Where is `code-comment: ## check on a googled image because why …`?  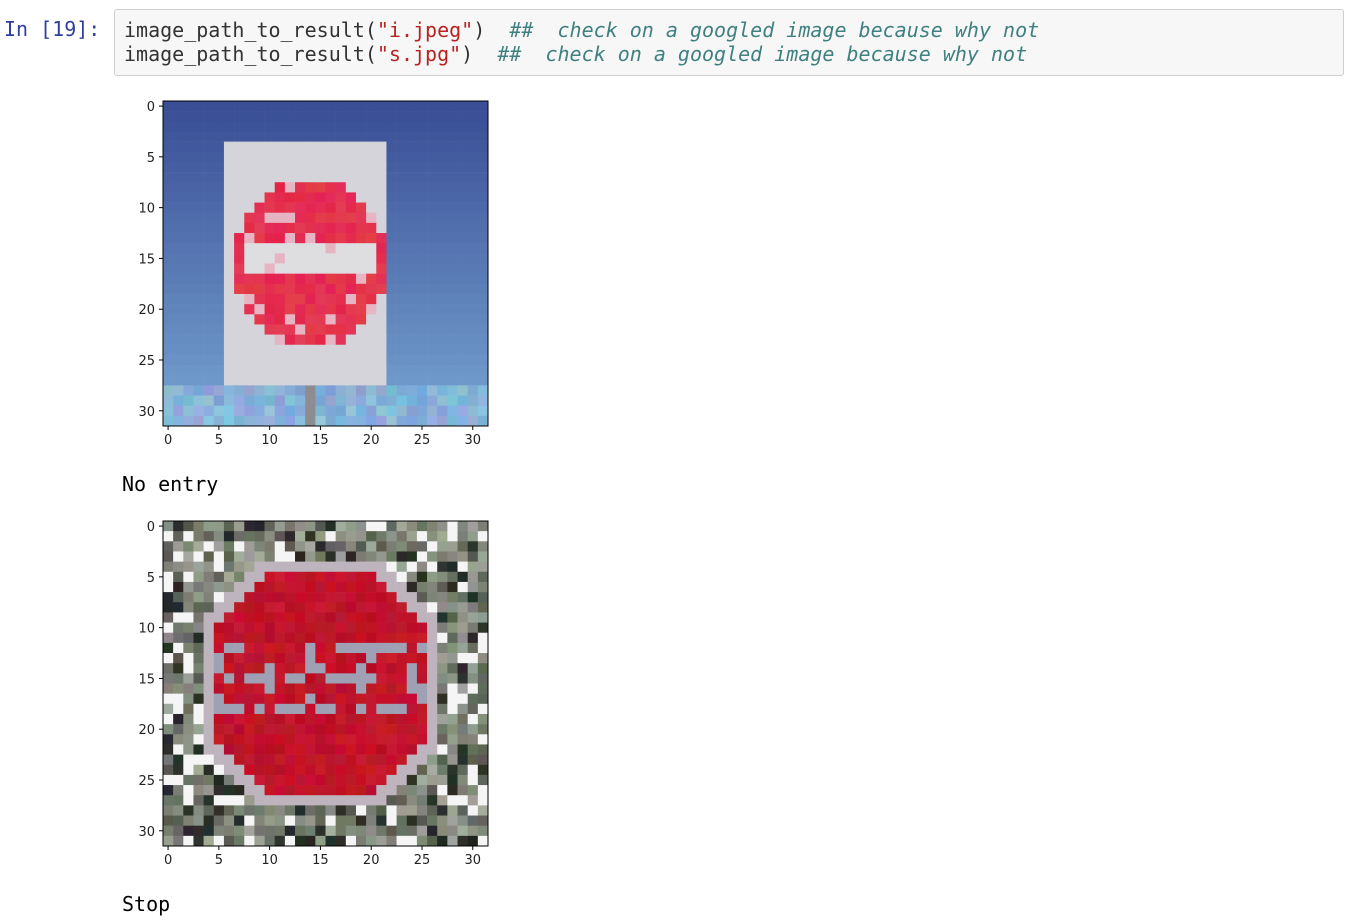
code-comment: ## check on a googled image because why … is located at coordinates (774, 30).